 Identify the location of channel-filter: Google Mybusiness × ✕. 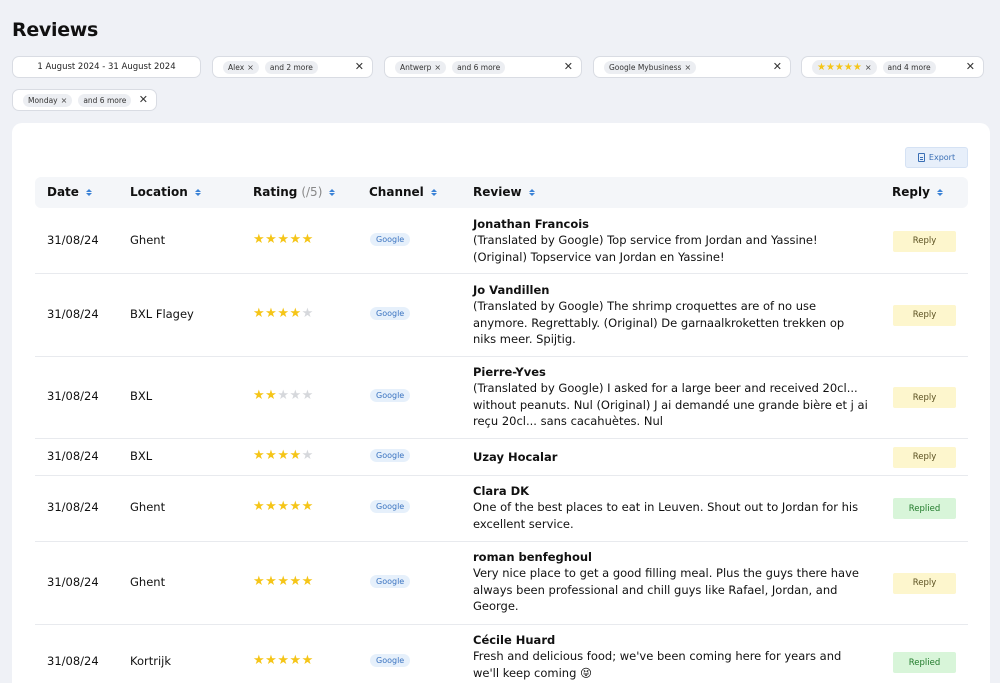
(692, 67).